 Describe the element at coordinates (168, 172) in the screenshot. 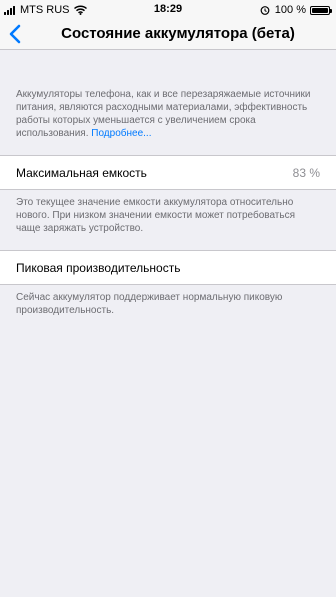

I see `max-capacity-row: Максимальная емкость 83 %` at that location.